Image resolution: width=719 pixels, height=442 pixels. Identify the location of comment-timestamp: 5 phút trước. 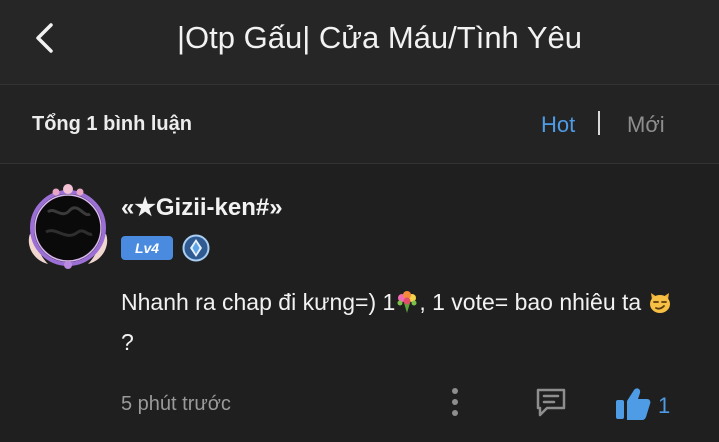
(176, 404).